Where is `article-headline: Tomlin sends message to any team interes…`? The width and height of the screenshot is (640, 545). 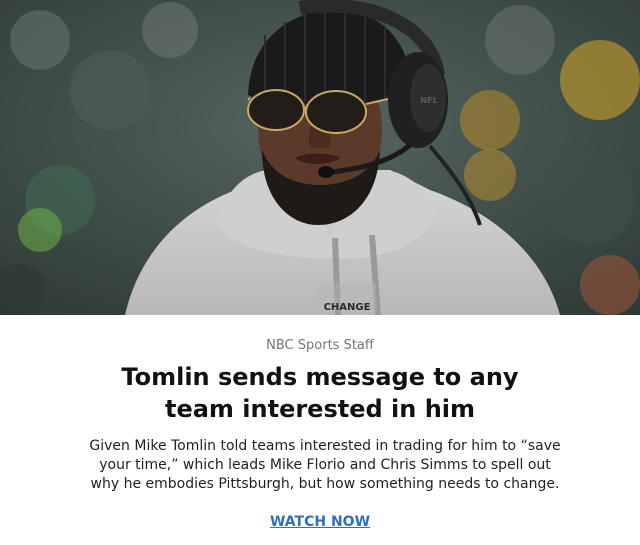
article-headline: Tomlin sends message to any team interes… is located at coordinates (320, 393).